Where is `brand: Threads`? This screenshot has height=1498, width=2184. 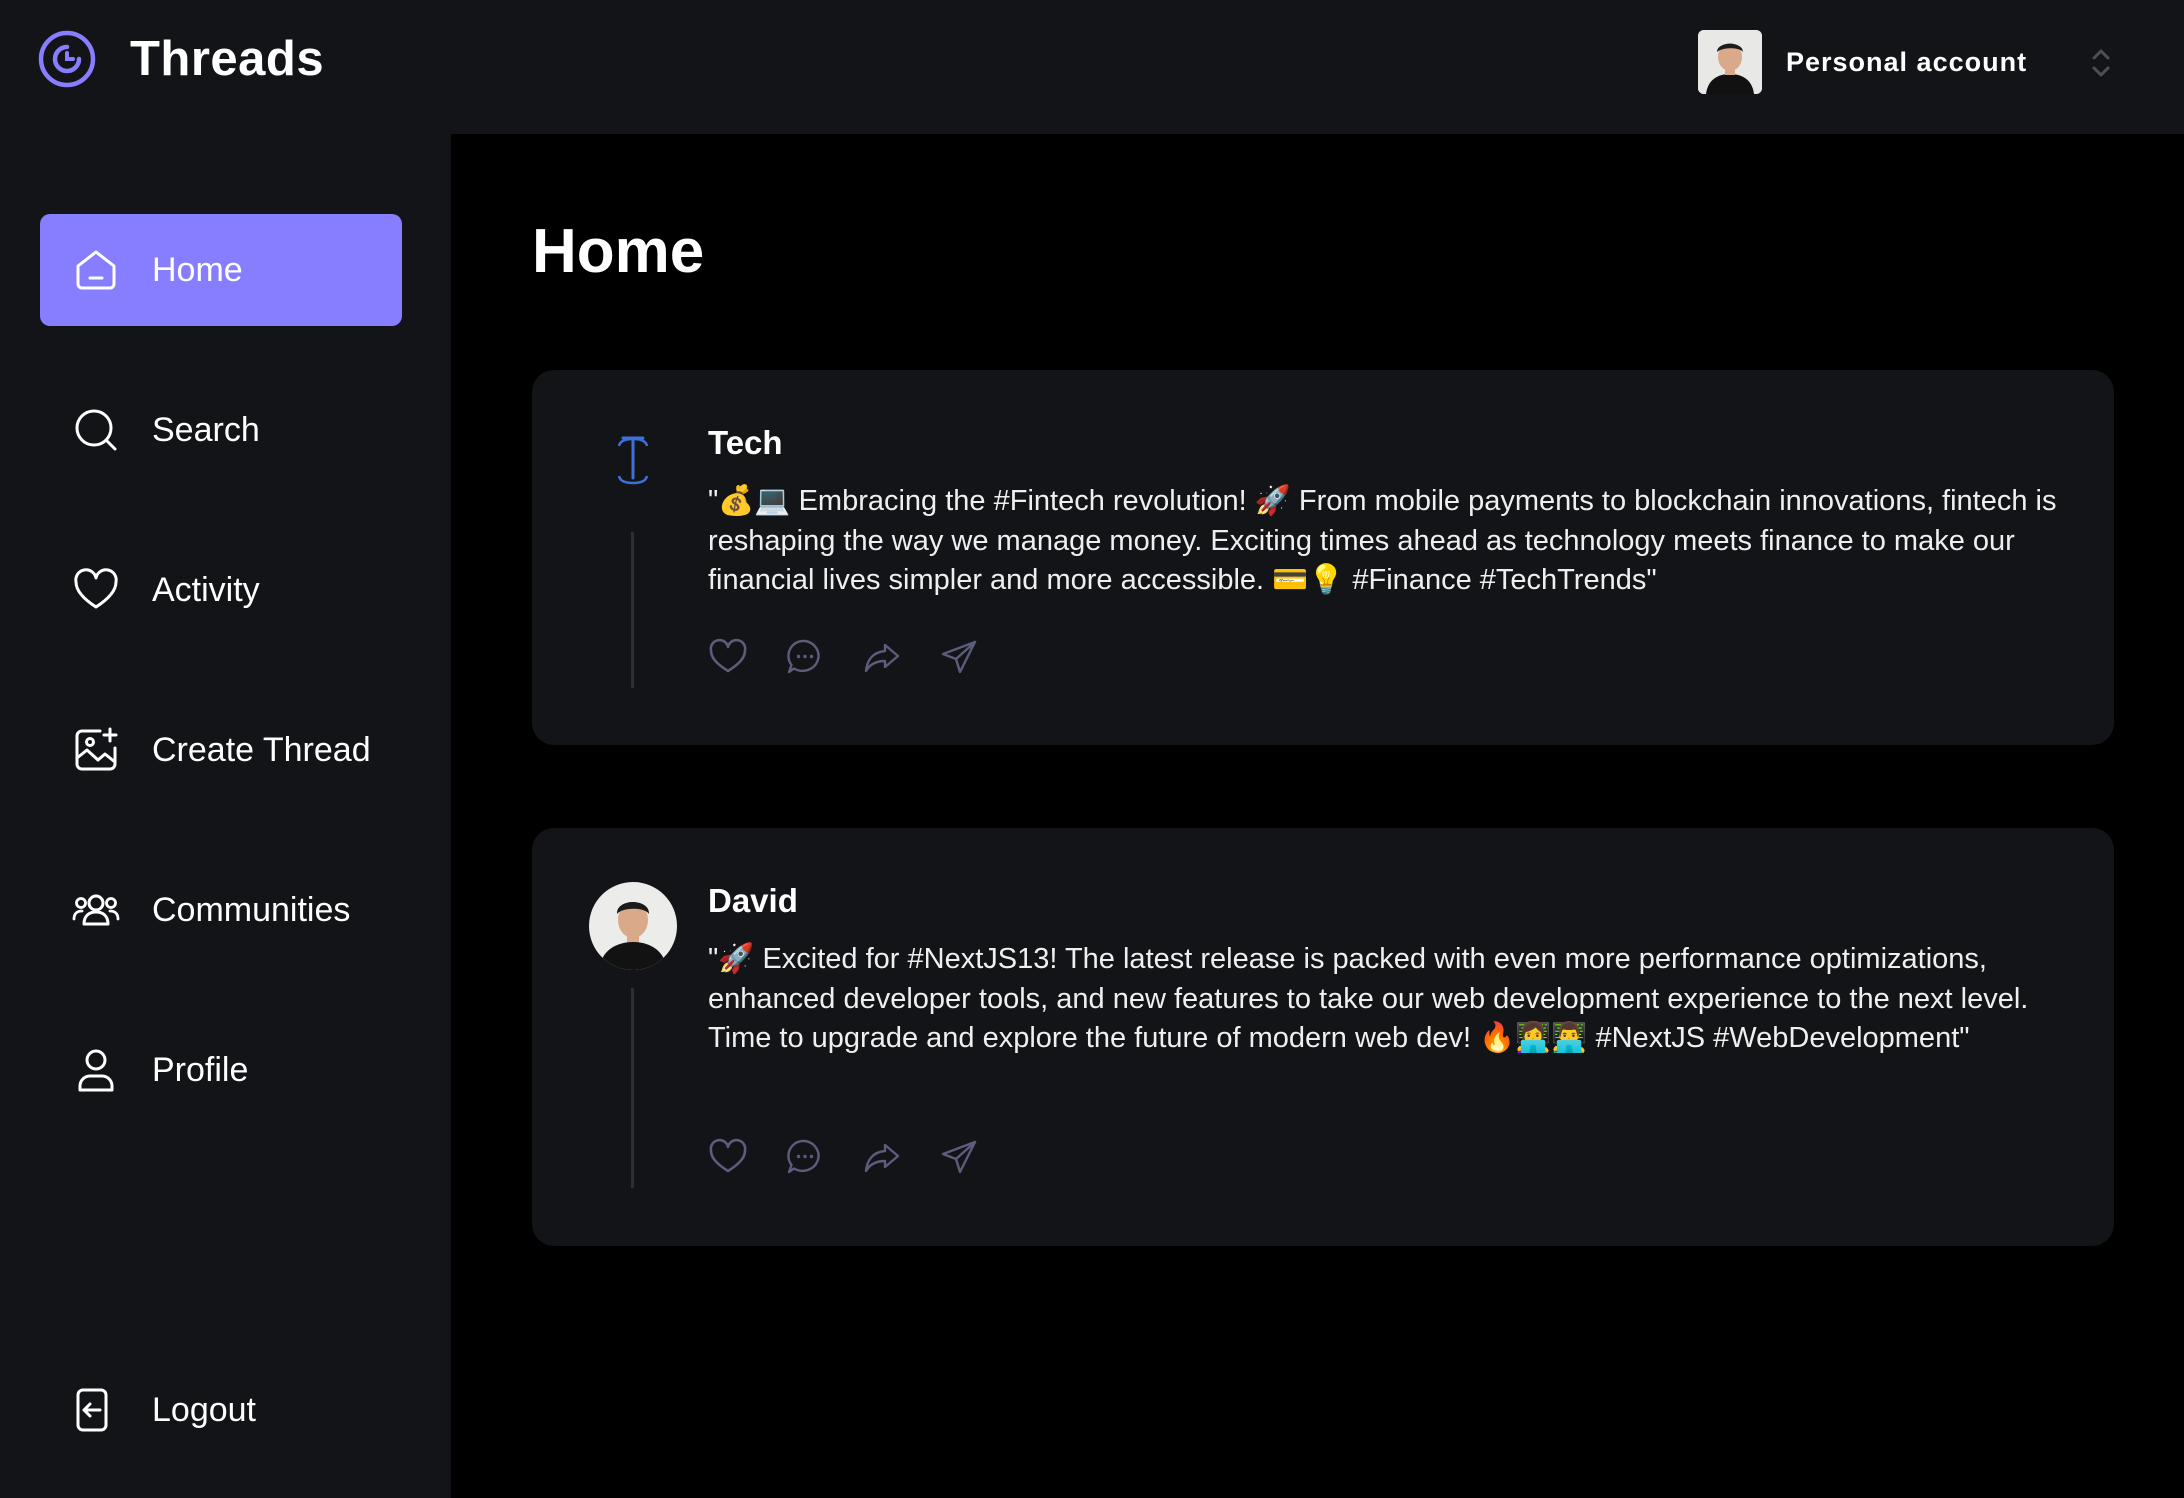 brand: Threads is located at coordinates (181, 59).